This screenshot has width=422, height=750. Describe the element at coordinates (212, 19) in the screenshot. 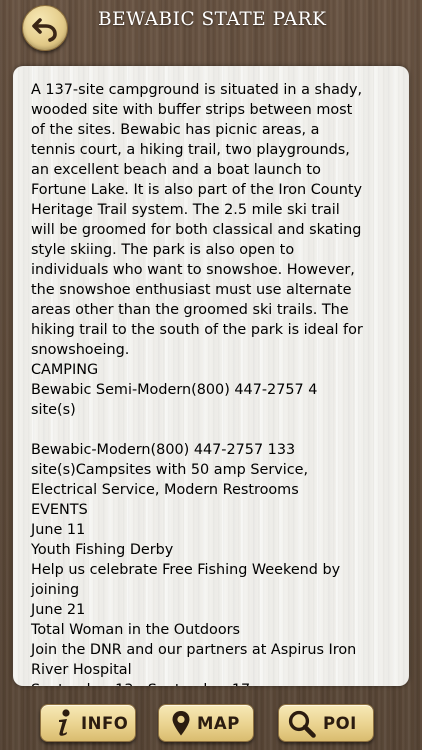

I see `page-title: BEWABIC STATE PARK` at that location.